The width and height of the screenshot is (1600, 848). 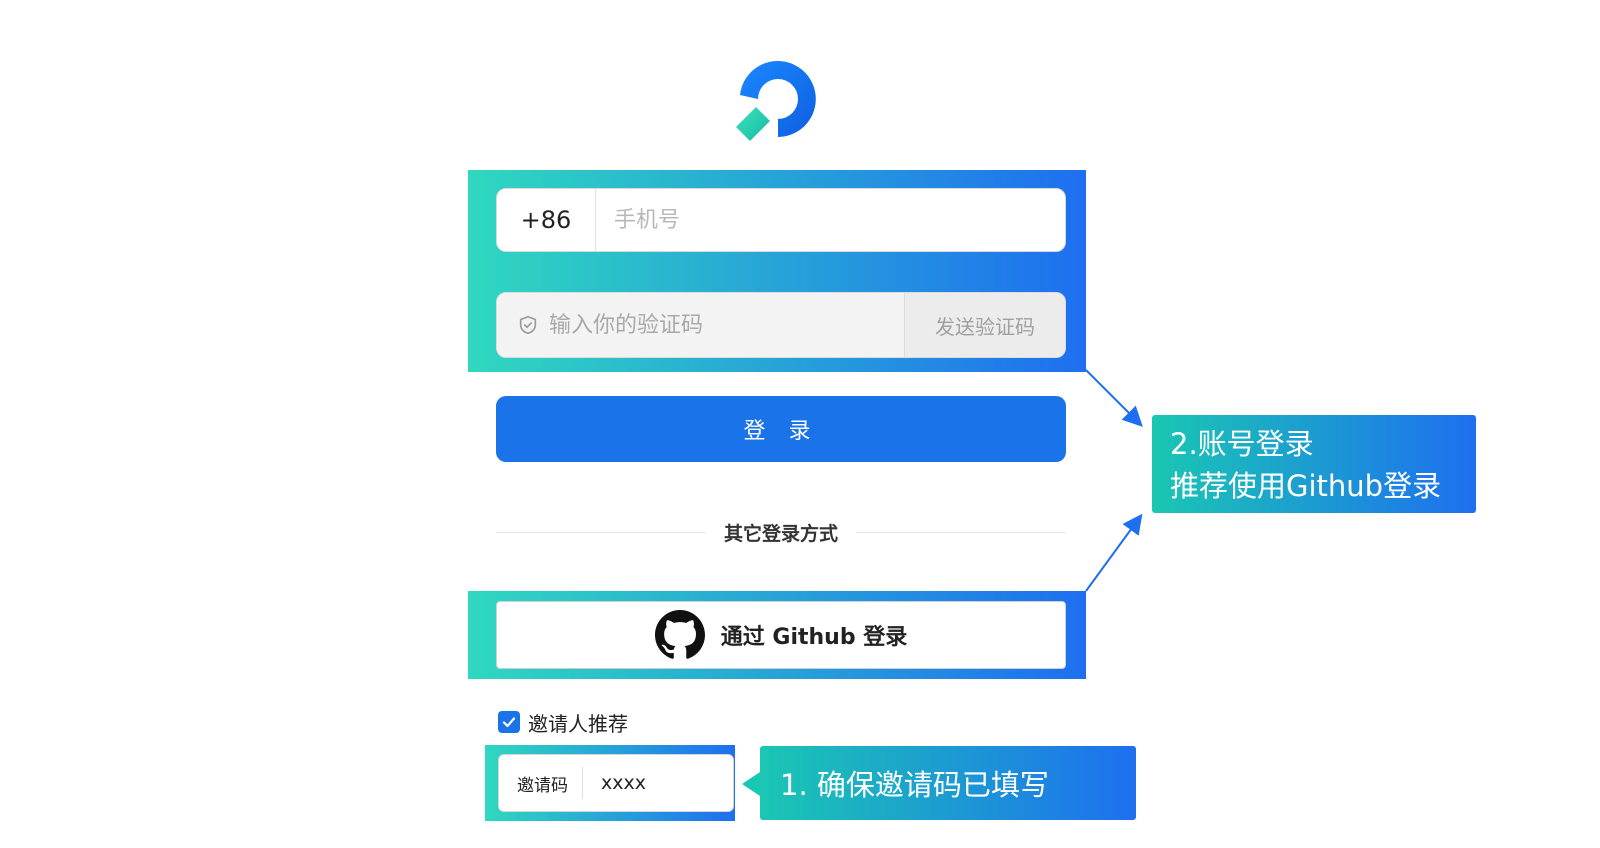 I want to click on other-methods-divider: 其它登录方式, so click(x=781, y=532).